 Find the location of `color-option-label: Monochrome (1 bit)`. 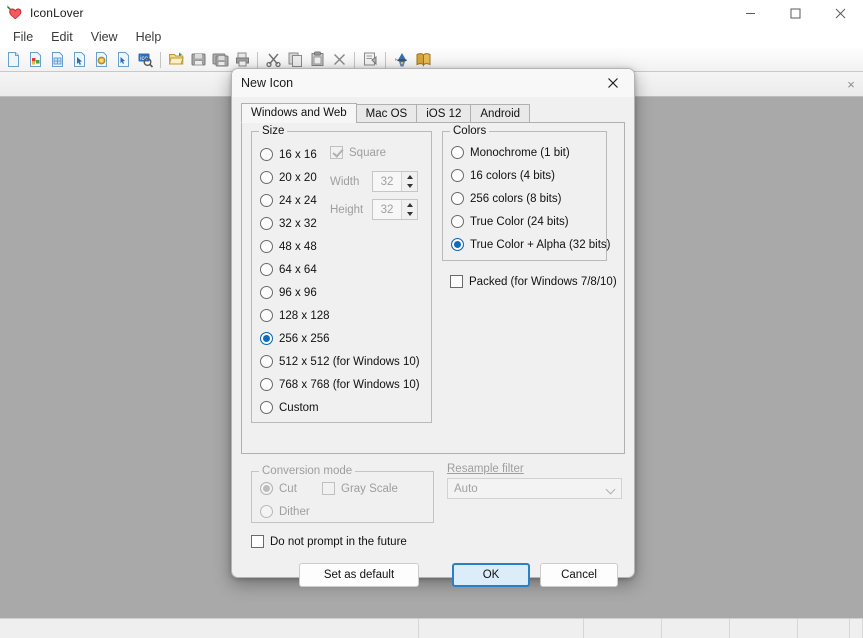

color-option-label: Monochrome (1 bit) is located at coordinates (520, 152).